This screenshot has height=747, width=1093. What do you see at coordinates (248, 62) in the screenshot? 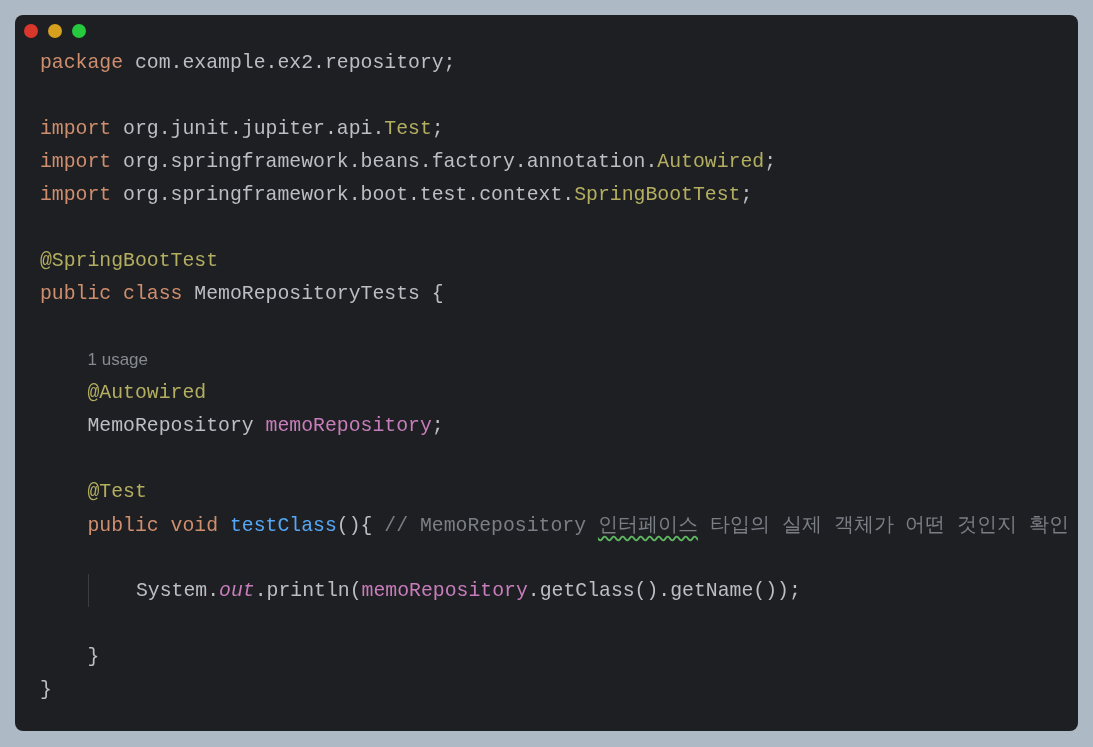
I see `code-line: package com.example.ex2.repository;` at bounding box center [248, 62].